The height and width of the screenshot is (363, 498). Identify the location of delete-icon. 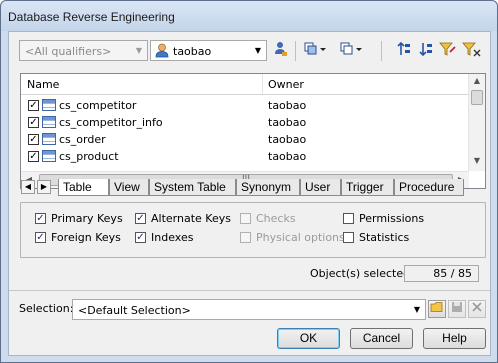
(477, 309).